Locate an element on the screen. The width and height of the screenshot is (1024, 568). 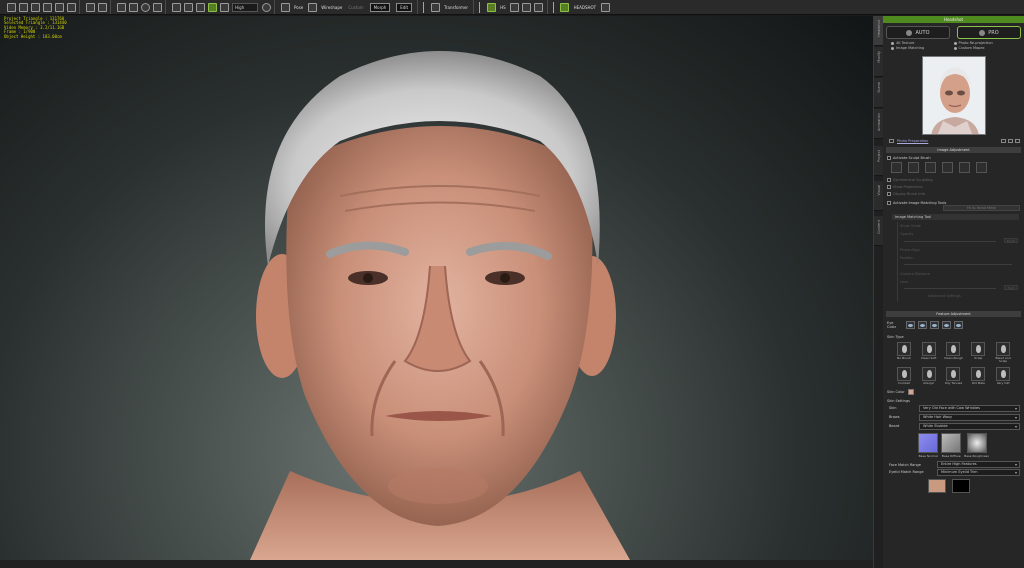
sculpt-brush-5-icon is located at coordinates (964, 167).